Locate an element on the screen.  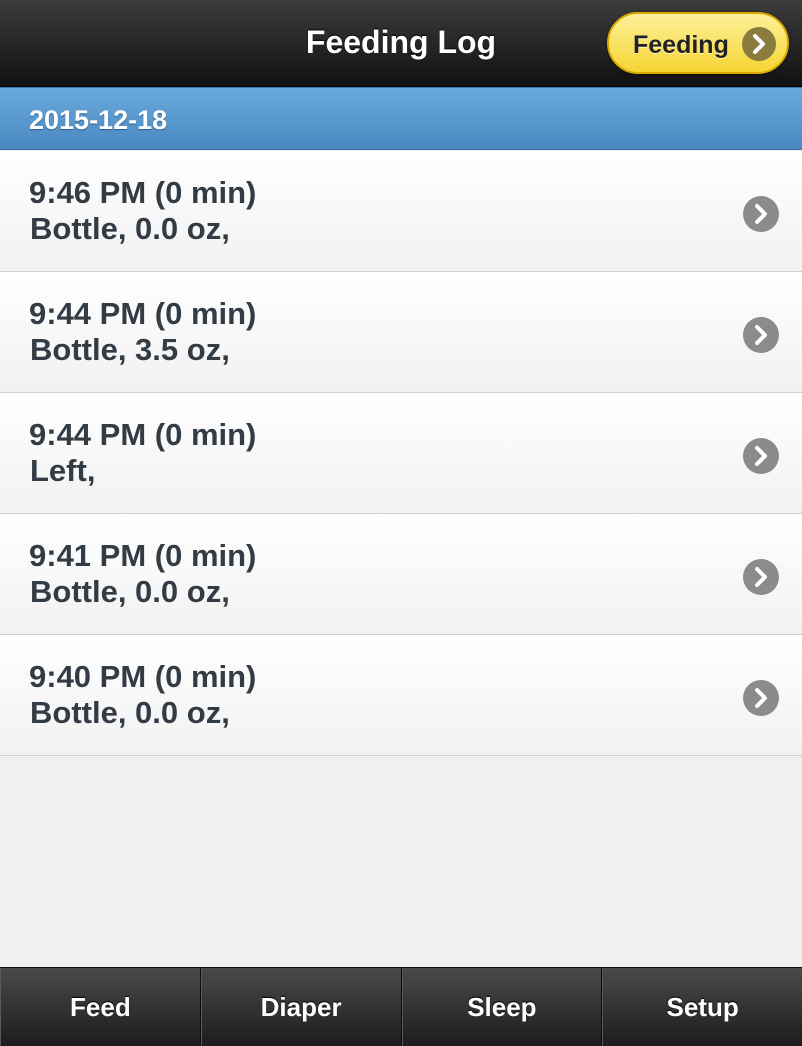
tab-label: Feed is located at coordinates (100, 1007).